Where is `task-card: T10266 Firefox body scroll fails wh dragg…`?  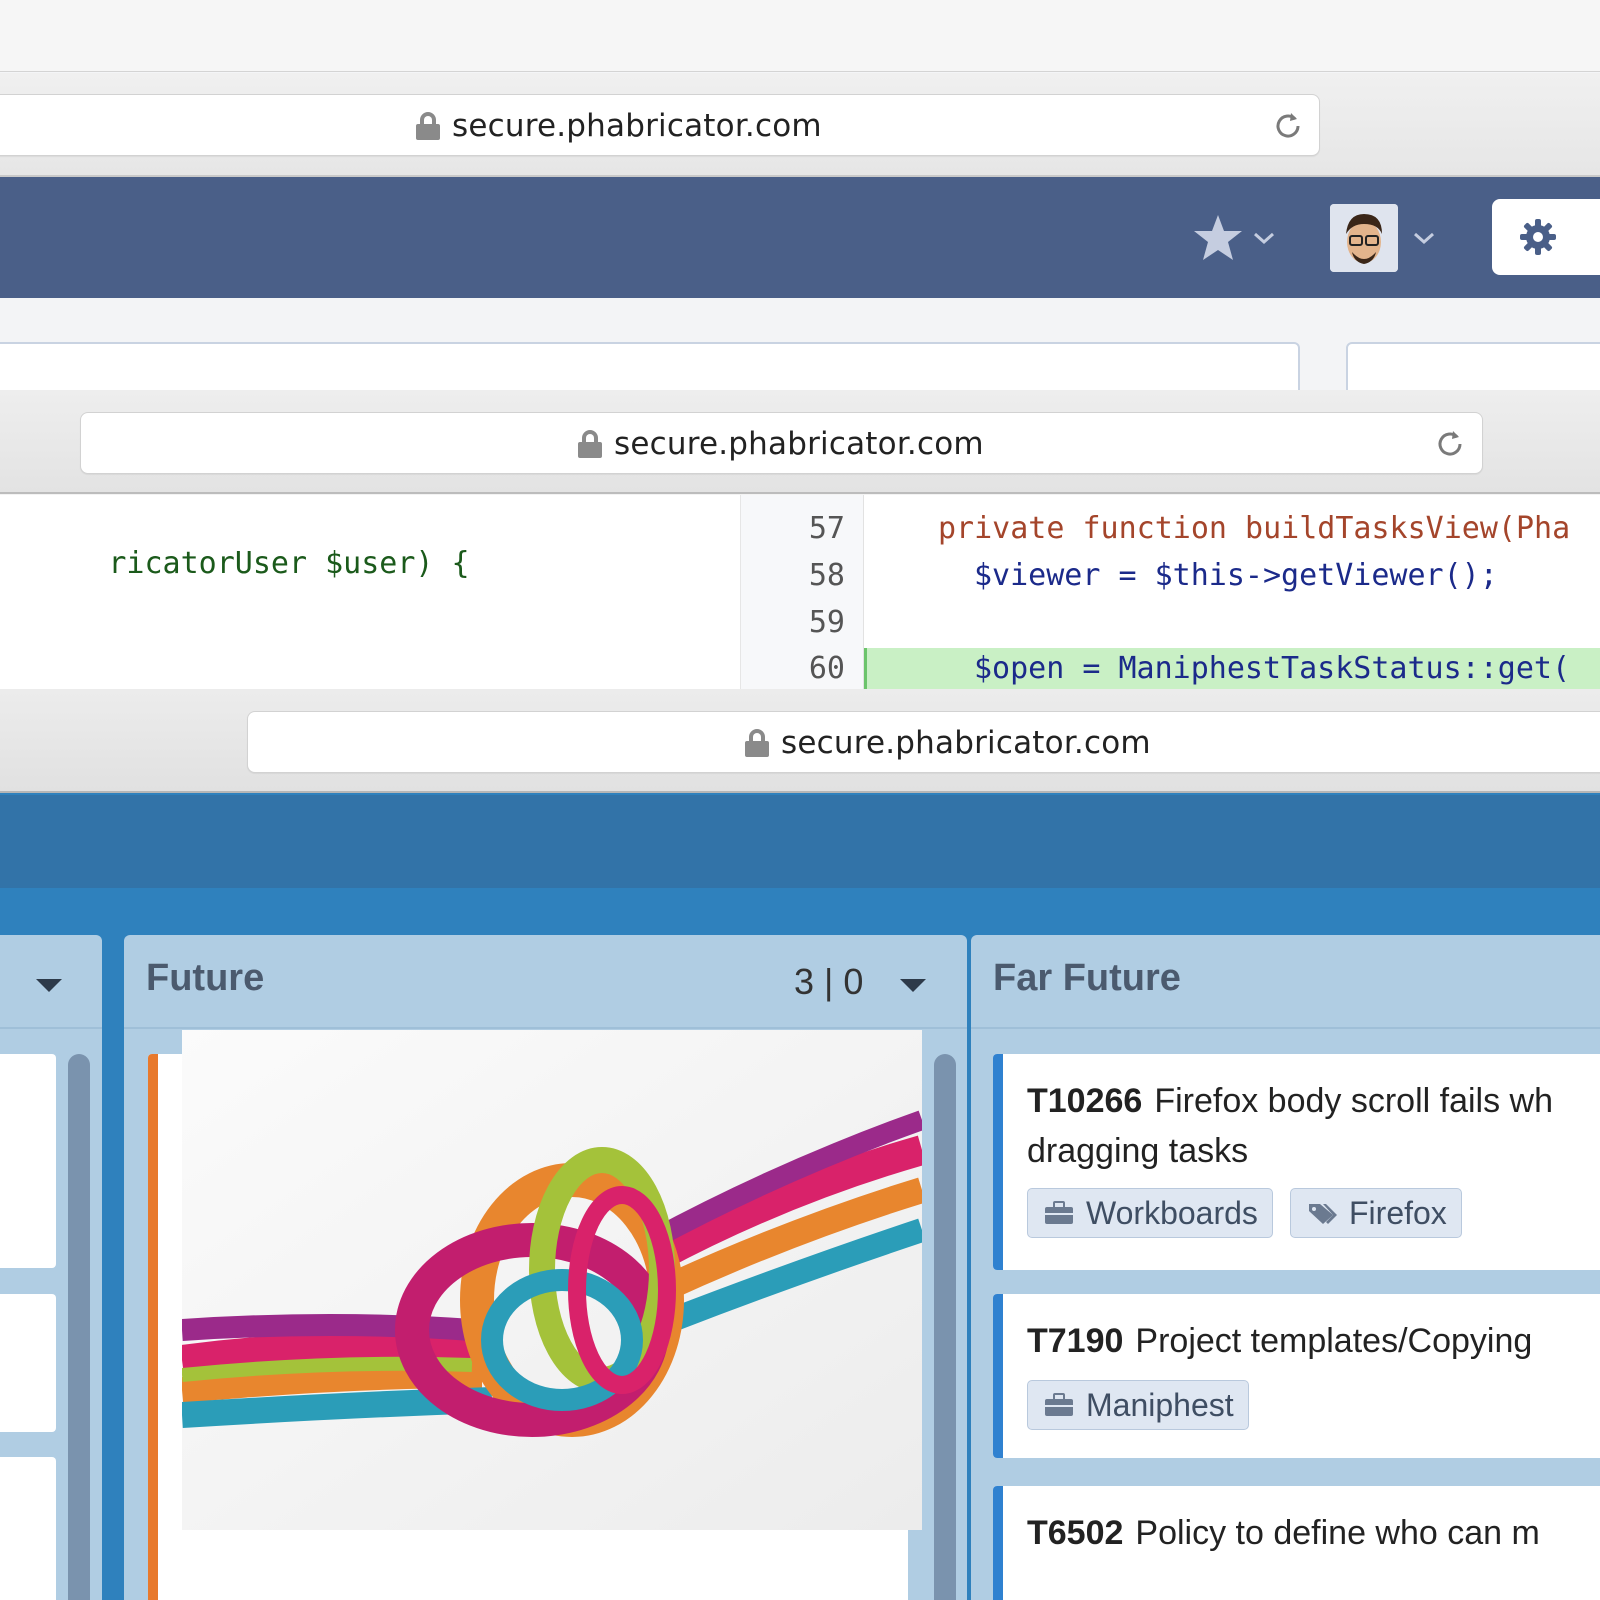
task-card: T10266 Firefox body scroll fails wh dragg… is located at coordinates (1296, 1162).